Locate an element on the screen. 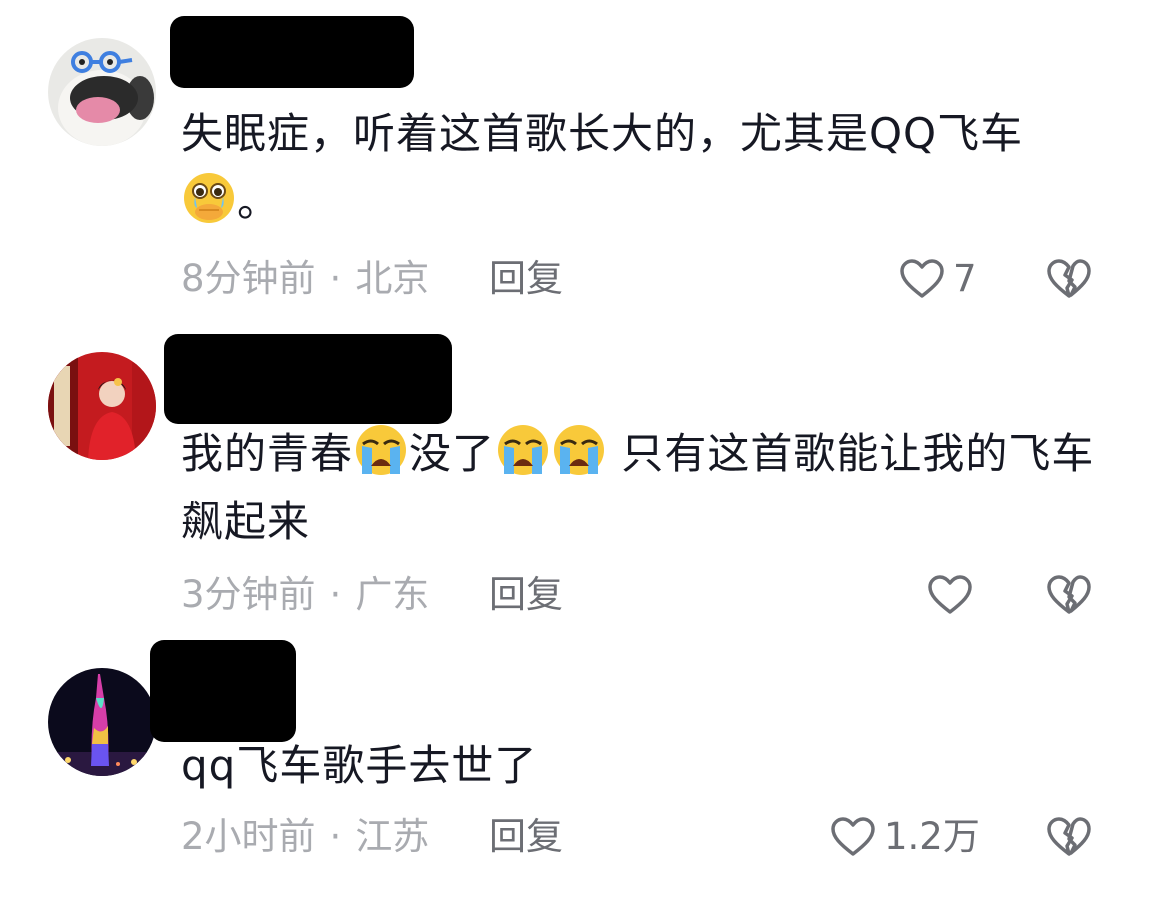 The height and width of the screenshot is (901, 1152). like-button is located at coordinates (954, 595).